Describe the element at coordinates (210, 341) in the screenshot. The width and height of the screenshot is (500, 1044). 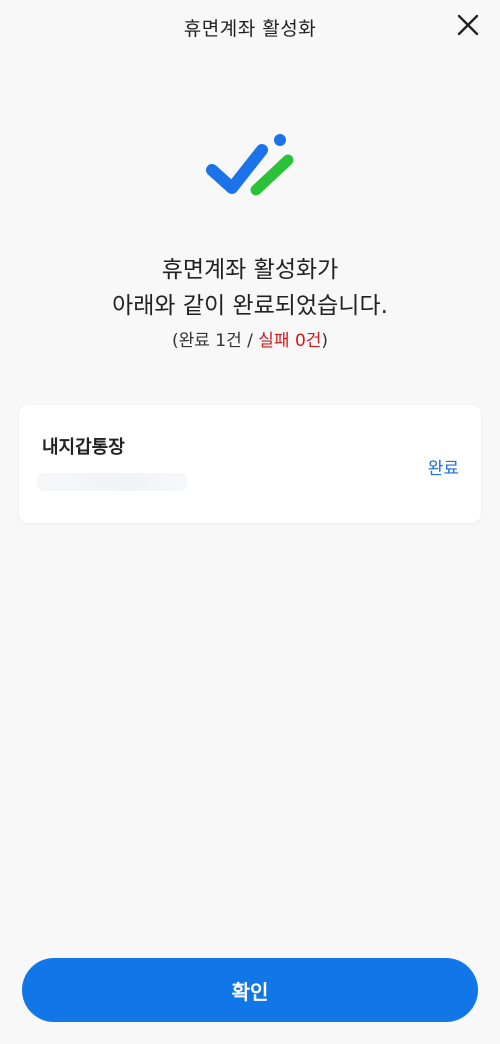
I see `summary-success: 완료 1건` at that location.